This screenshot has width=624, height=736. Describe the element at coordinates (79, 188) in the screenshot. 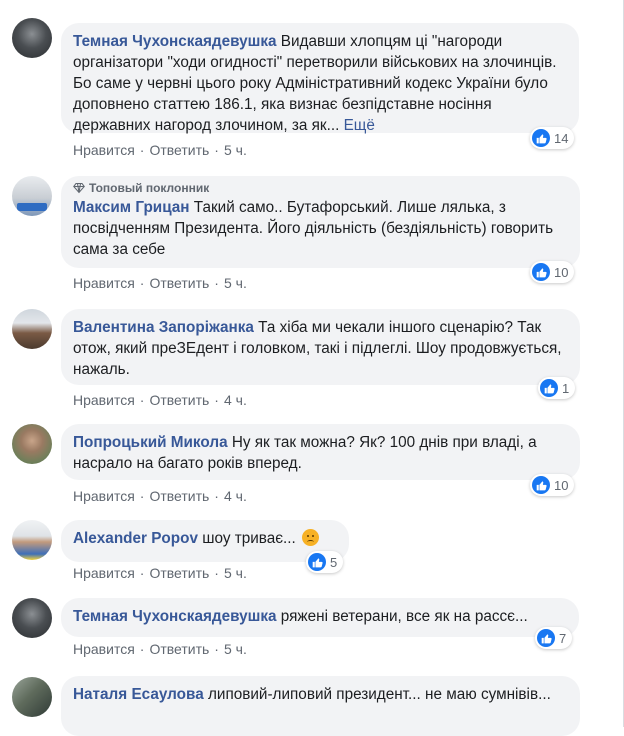

I see `diamond-icon` at that location.